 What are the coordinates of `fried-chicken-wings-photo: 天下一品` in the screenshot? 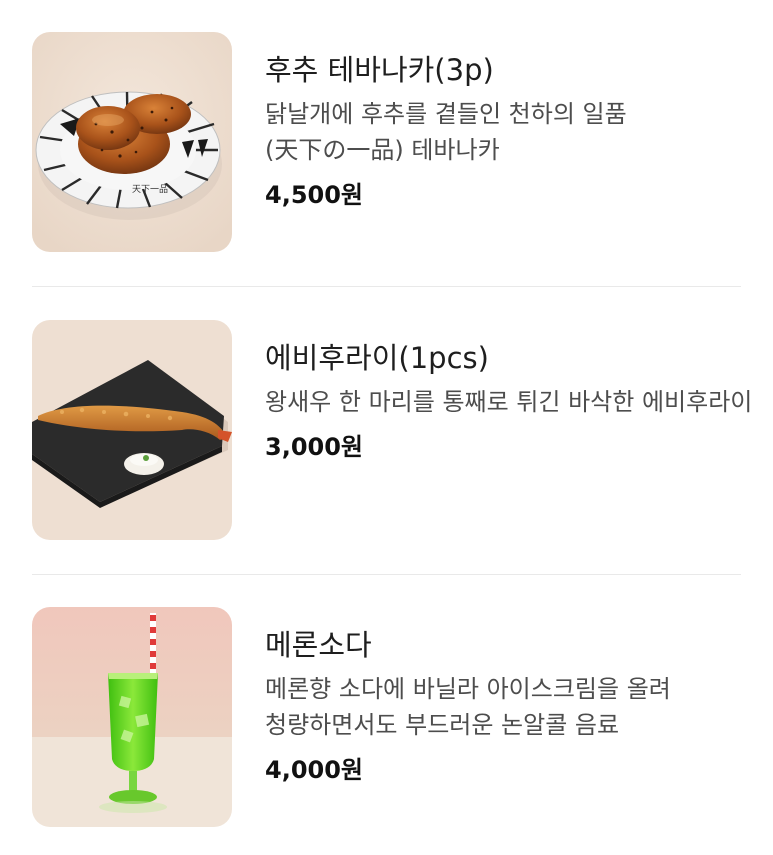 It's located at (132, 142).